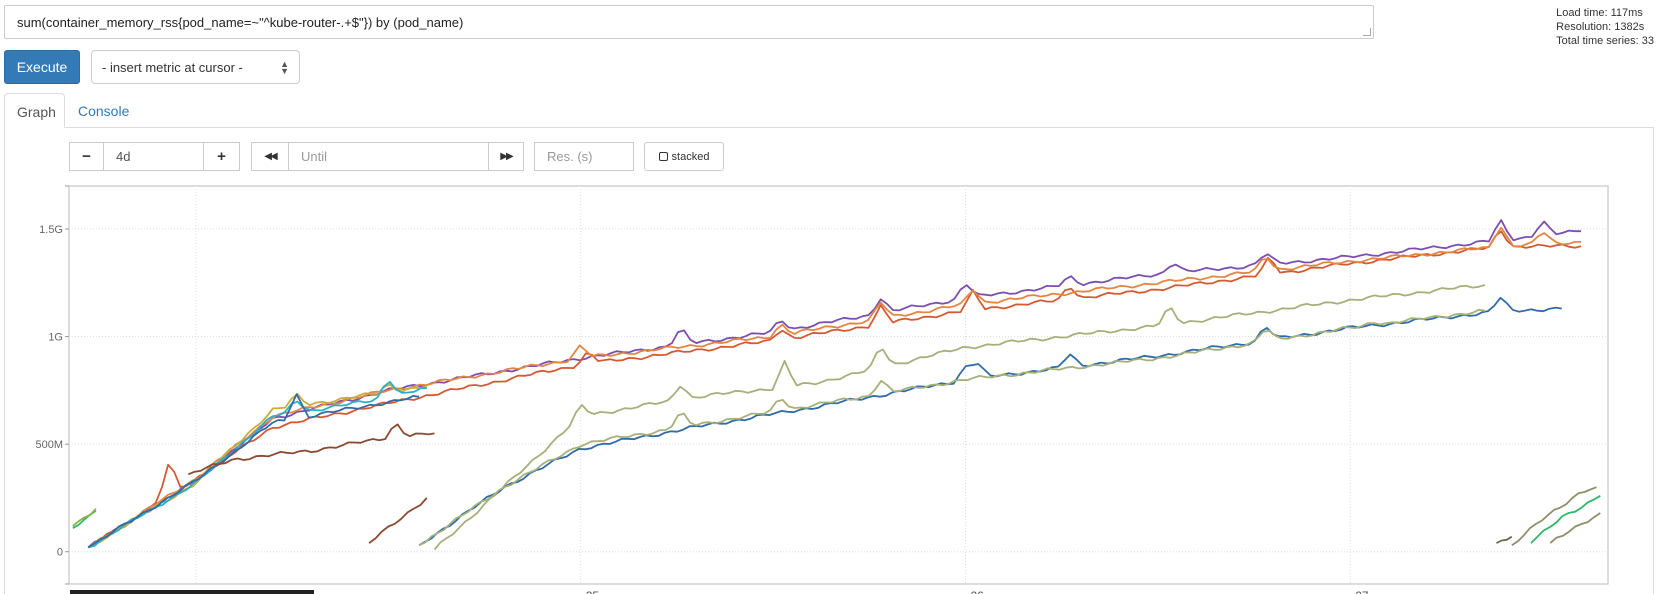 This screenshot has width=1658, height=594. Describe the element at coordinates (977, 591) in the screenshot. I see `x-tick-label: 26` at that location.